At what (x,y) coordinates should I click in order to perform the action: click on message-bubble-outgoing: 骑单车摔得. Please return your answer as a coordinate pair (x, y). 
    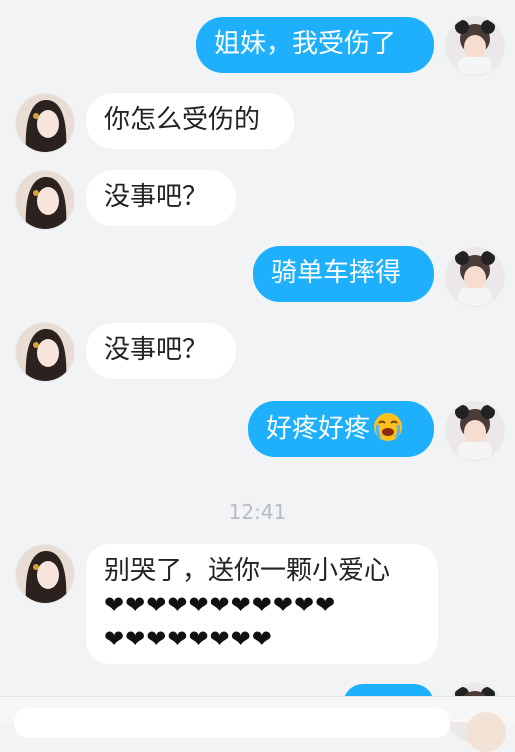
    Looking at the image, I should click on (343, 274).